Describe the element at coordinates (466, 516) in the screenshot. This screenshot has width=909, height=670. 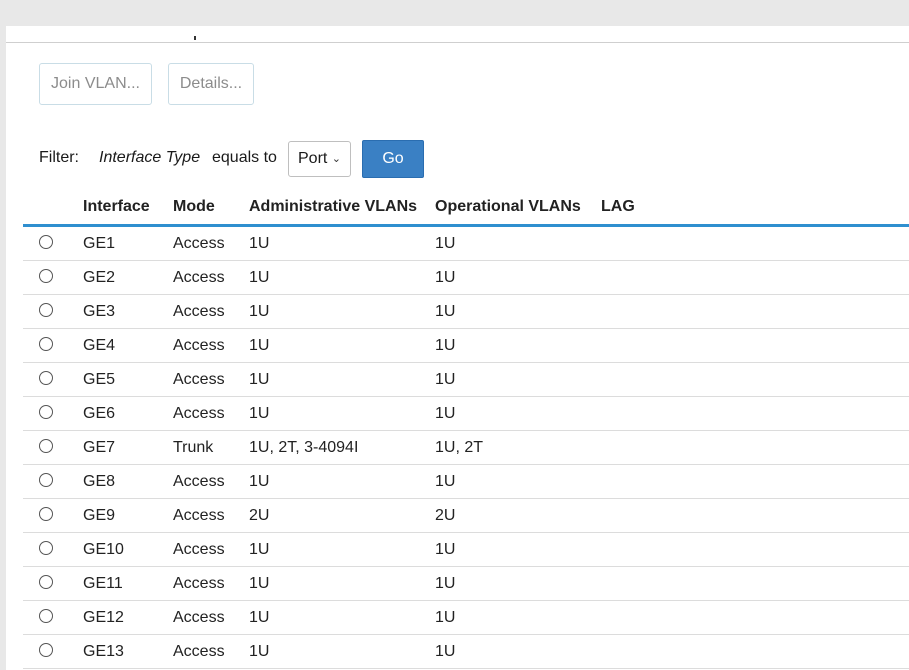
I see `table-row: GE9 Access 2U 2U` at that location.